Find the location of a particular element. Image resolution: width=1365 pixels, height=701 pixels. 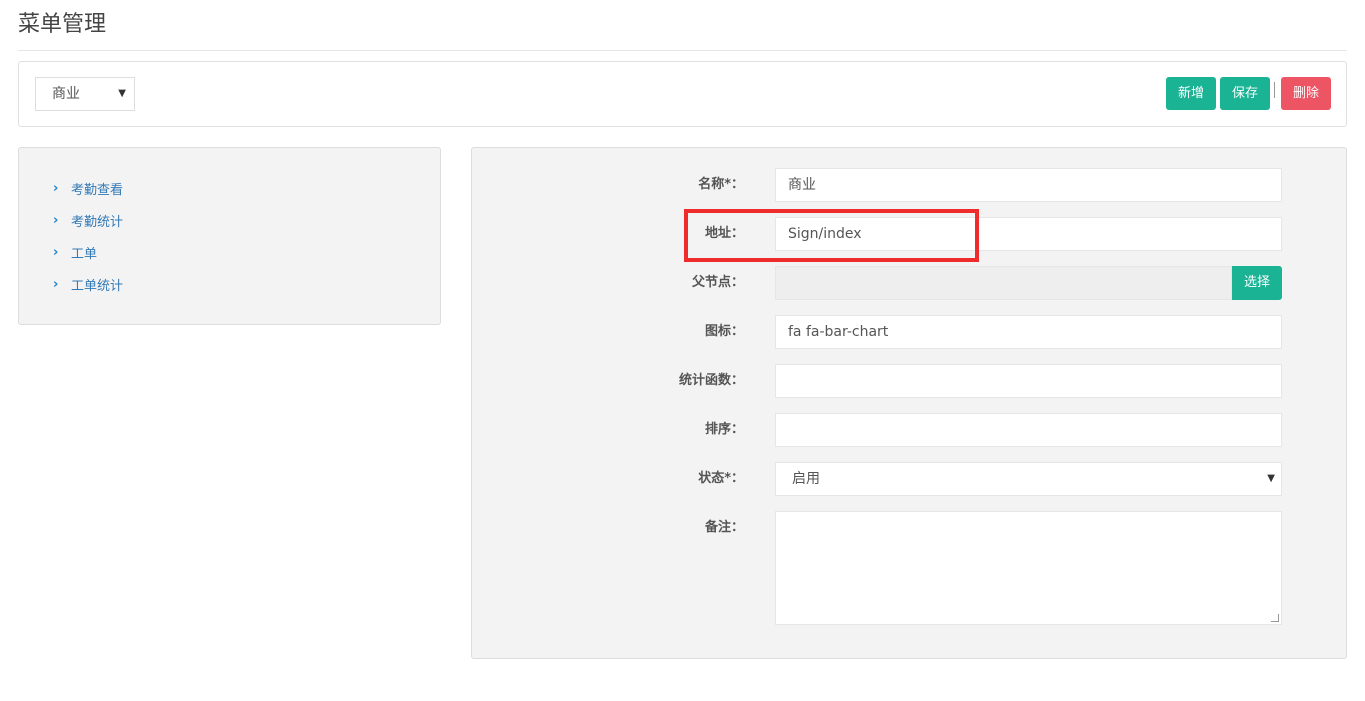

form-row-icon: 图标： fa fa-bar-chart is located at coordinates (910, 332).